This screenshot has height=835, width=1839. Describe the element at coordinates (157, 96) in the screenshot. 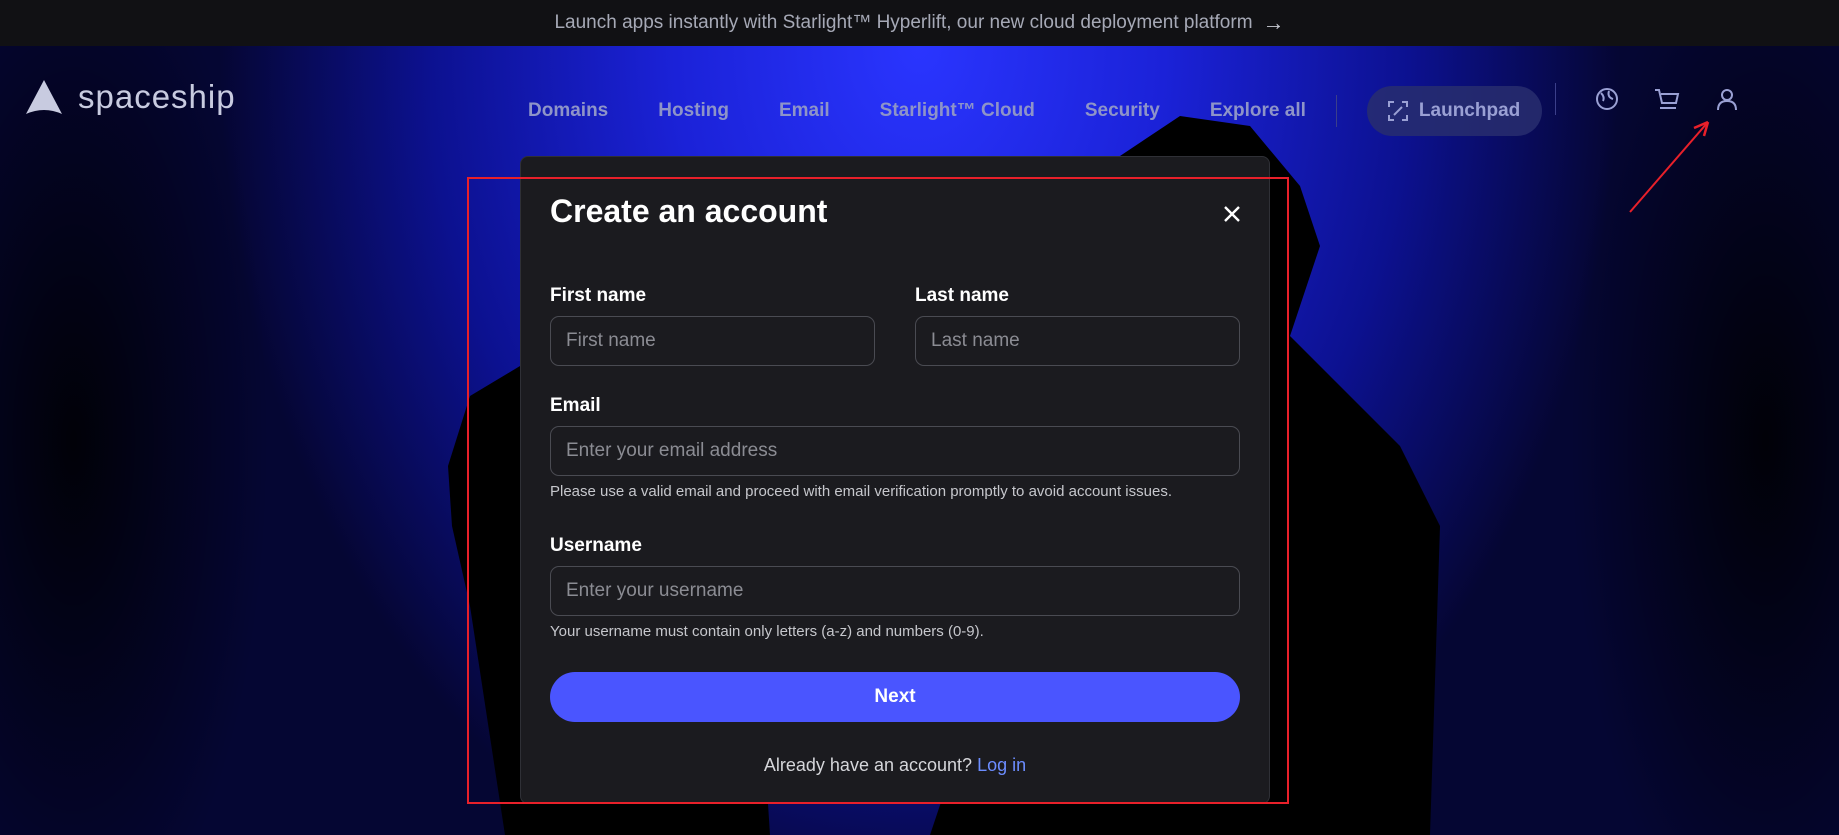

I see `logo-text: spaceship` at that location.